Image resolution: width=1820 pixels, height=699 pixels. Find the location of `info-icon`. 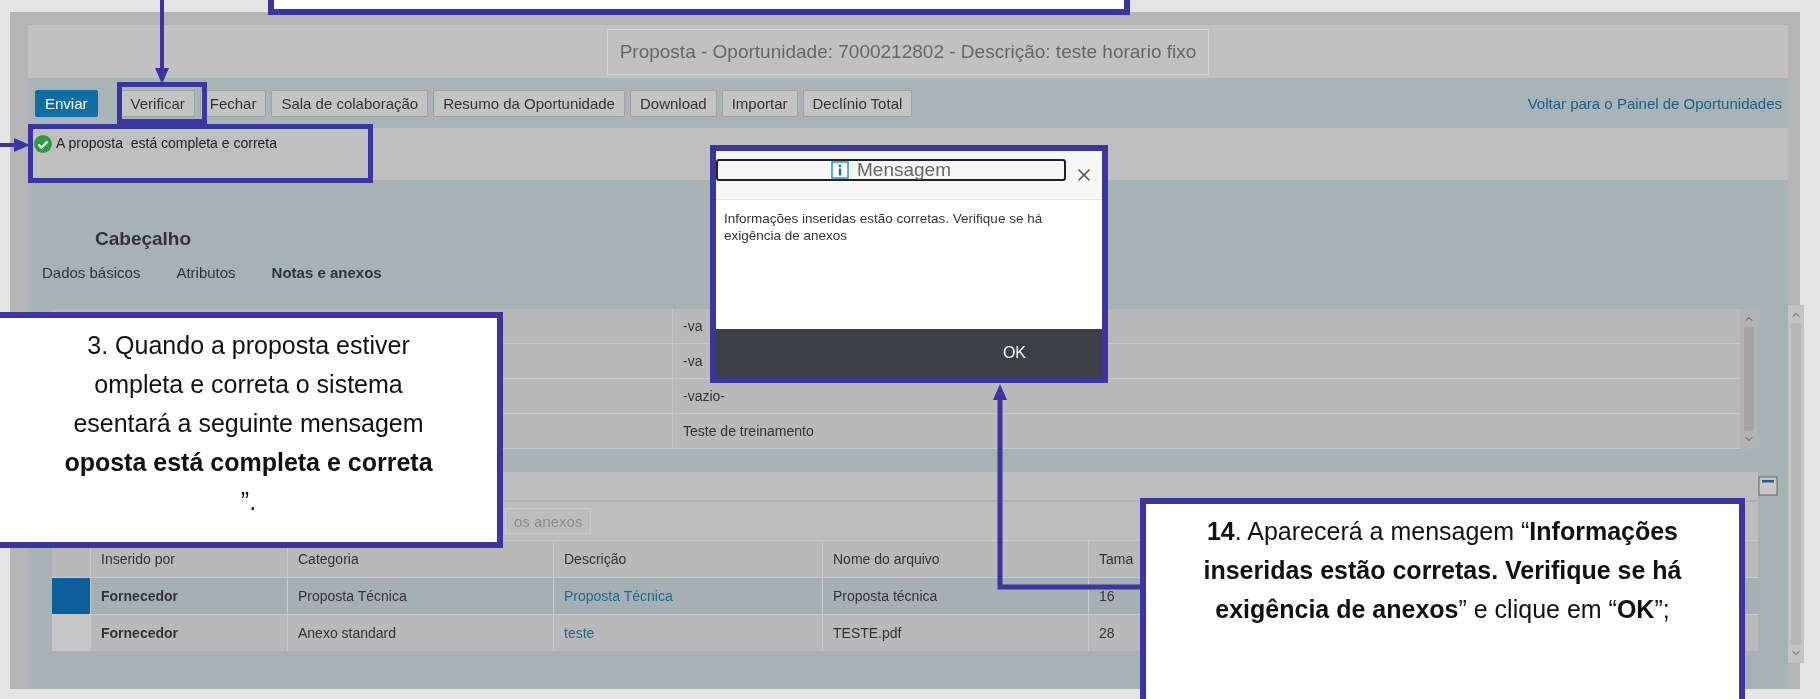

info-icon is located at coordinates (840, 170).